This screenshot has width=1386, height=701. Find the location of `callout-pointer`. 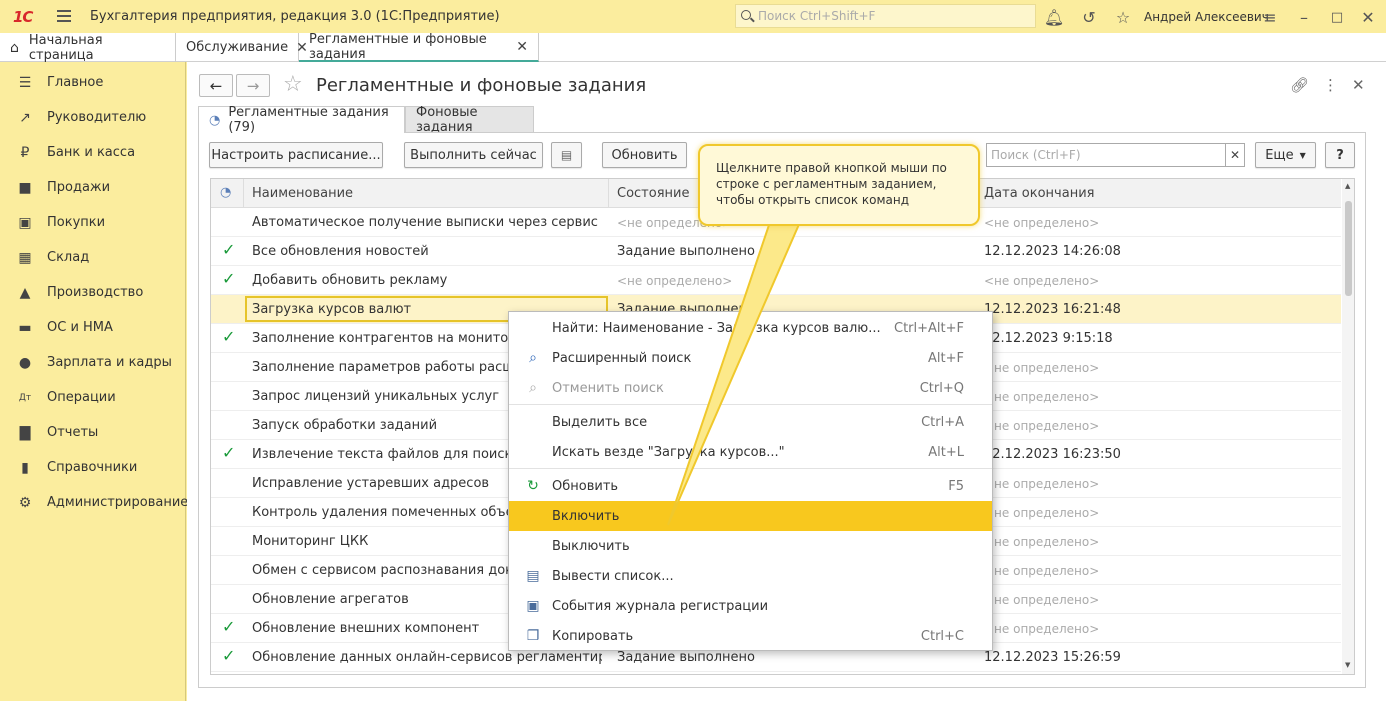

callout-pointer is located at coordinates (734, 373).